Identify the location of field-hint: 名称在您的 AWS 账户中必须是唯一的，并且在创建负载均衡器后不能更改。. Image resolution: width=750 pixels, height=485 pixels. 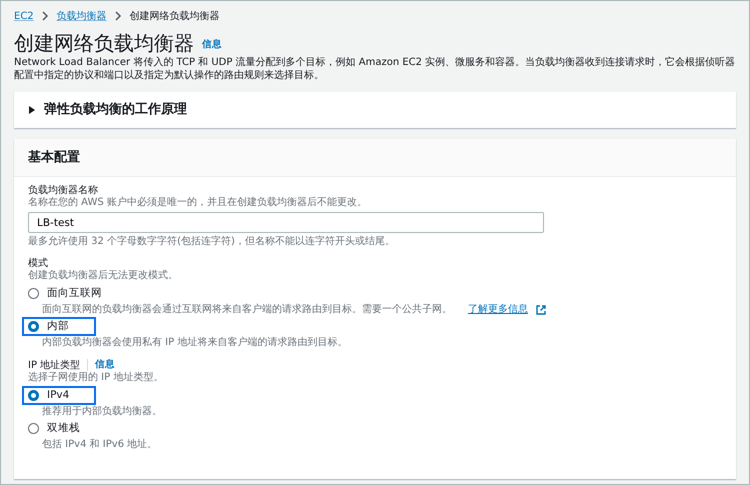
(198, 203).